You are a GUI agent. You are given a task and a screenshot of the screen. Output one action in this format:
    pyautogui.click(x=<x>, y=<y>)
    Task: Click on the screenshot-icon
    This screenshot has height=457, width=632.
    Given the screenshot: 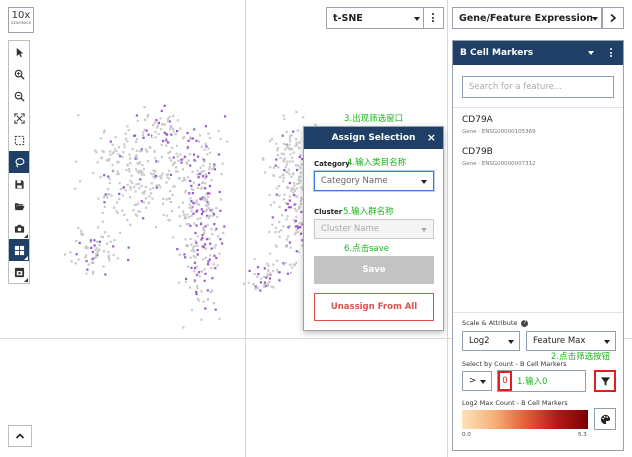 What is the action you would take?
    pyautogui.click(x=19, y=272)
    